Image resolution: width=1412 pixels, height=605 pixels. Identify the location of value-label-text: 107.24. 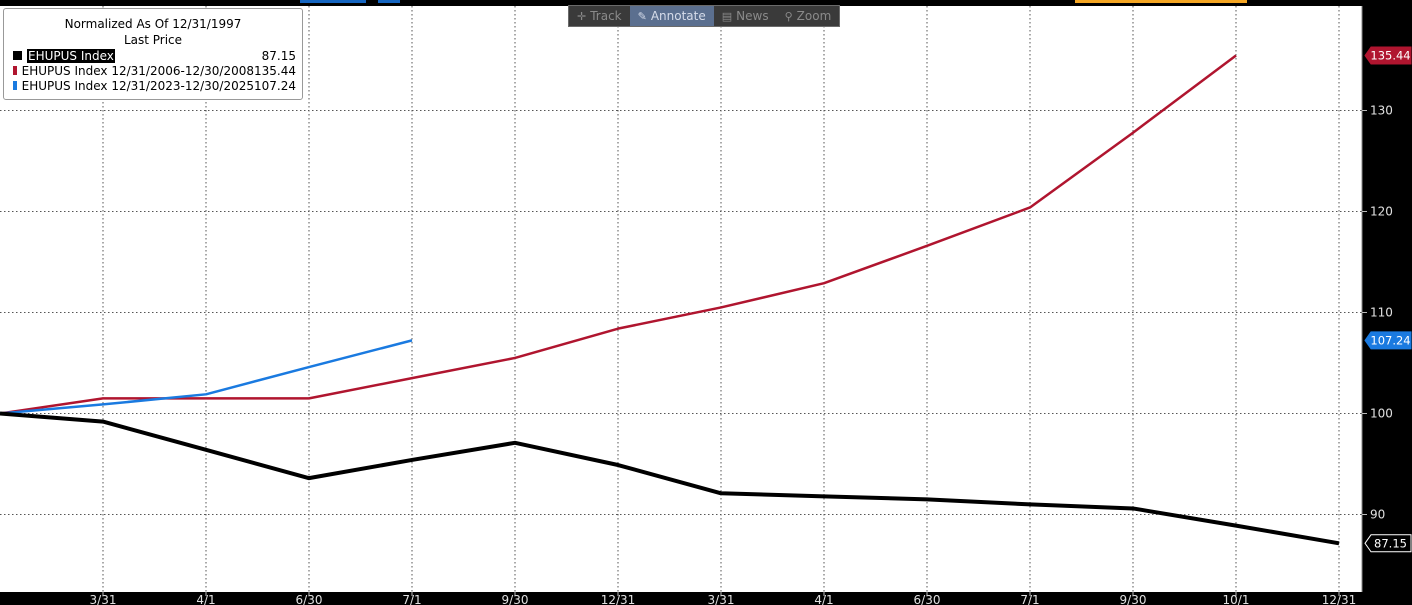
(1390, 340).